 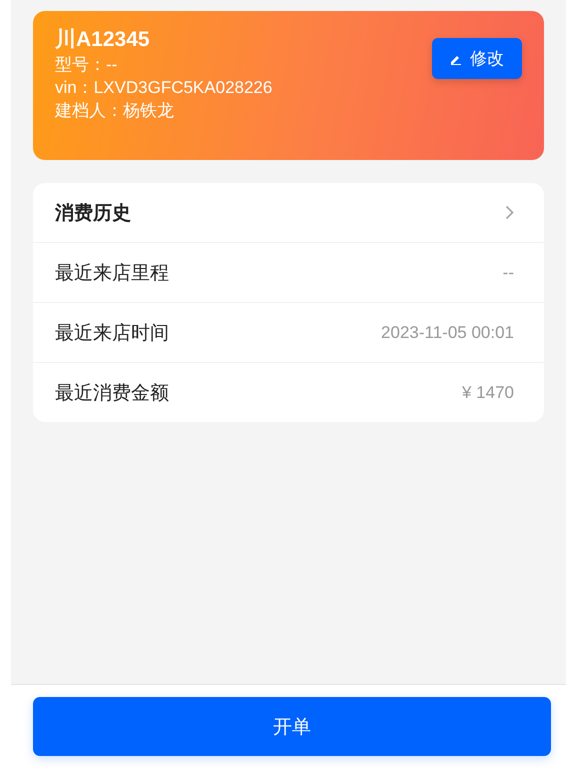 I want to click on vehicle-detail: 建档人：杨铁龙, so click(x=115, y=111).